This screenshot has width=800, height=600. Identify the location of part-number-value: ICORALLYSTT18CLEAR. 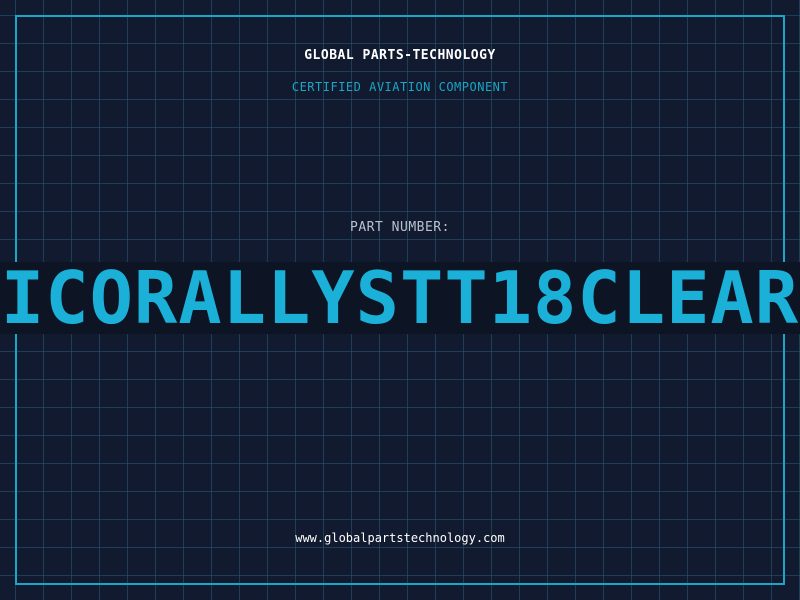
(400, 298).